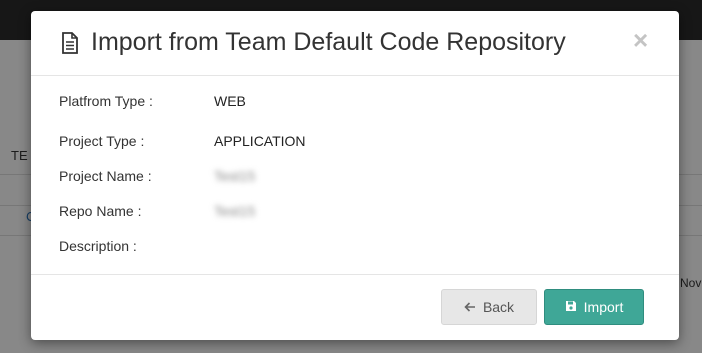 The image size is (702, 353). What do you see at coordinates (571, 307) in the screenshot?
I see `save-icon` at bounding box center [571, 307].